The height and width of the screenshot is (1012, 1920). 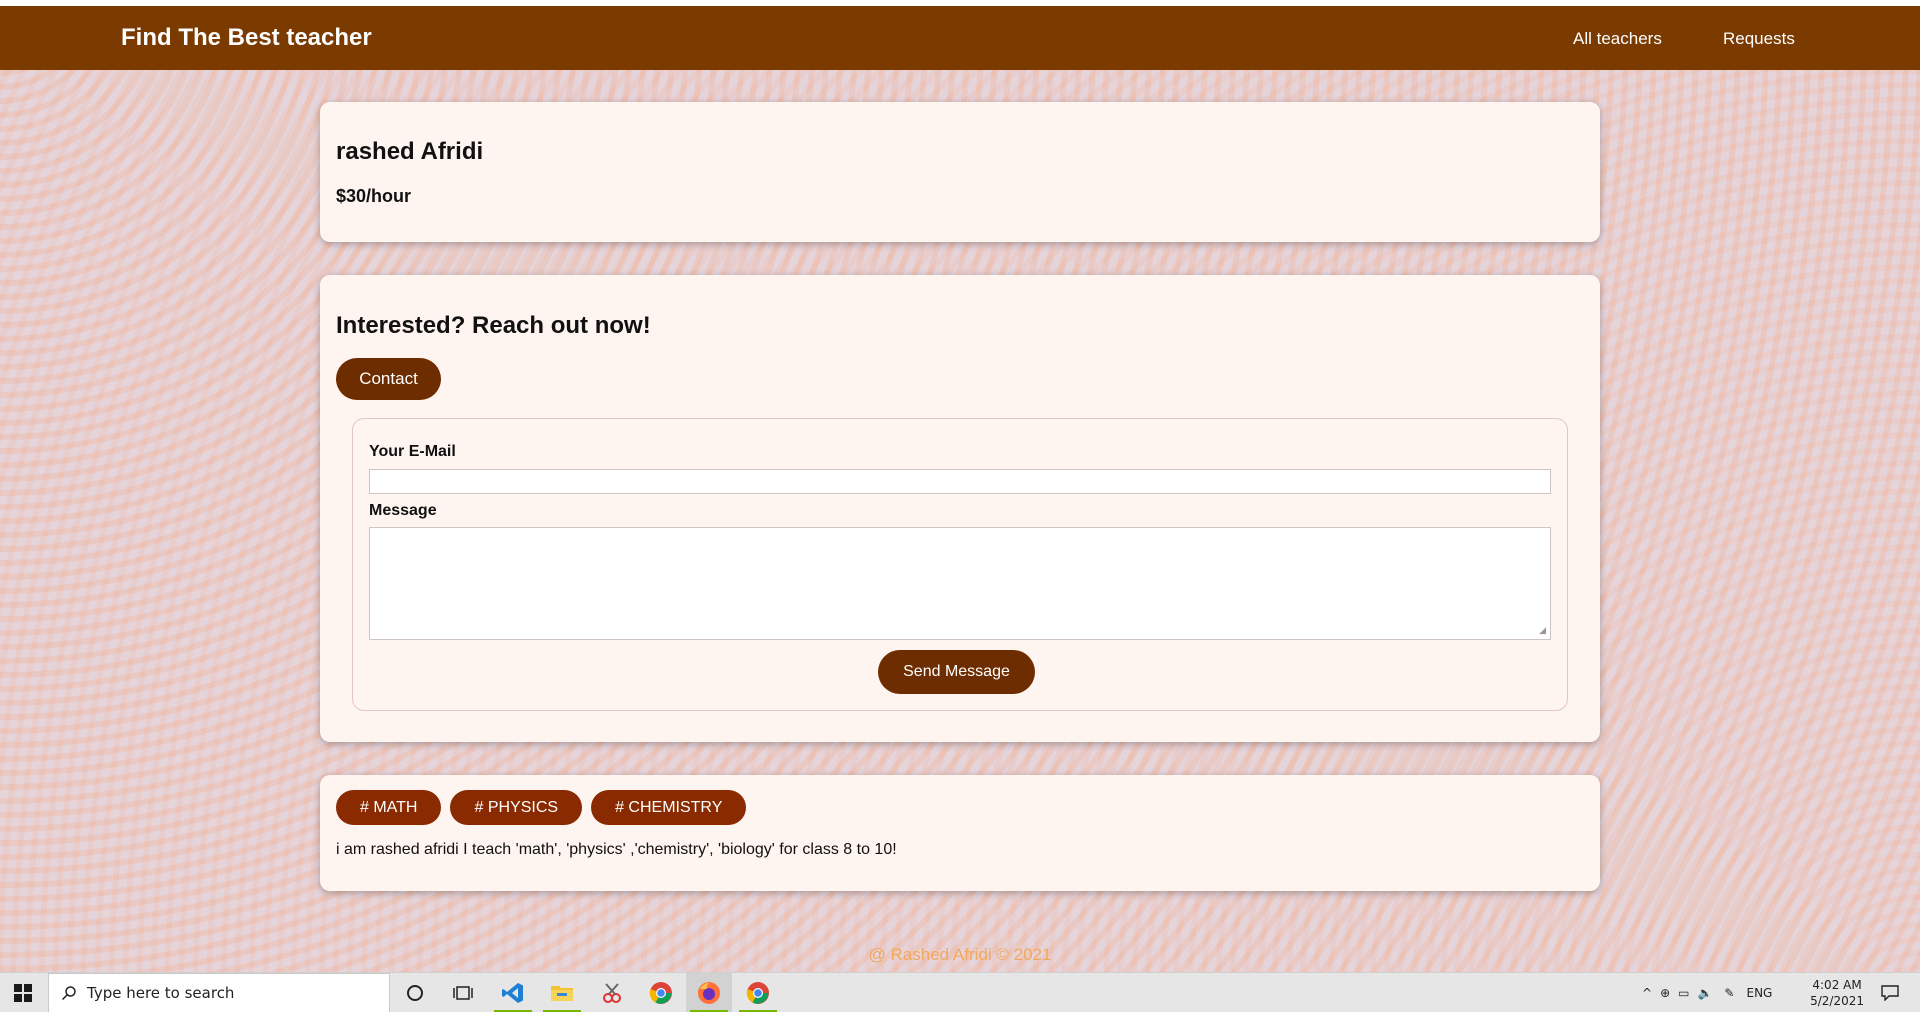 I want to click on contact-button: Contact, so click(x=388, y=379).